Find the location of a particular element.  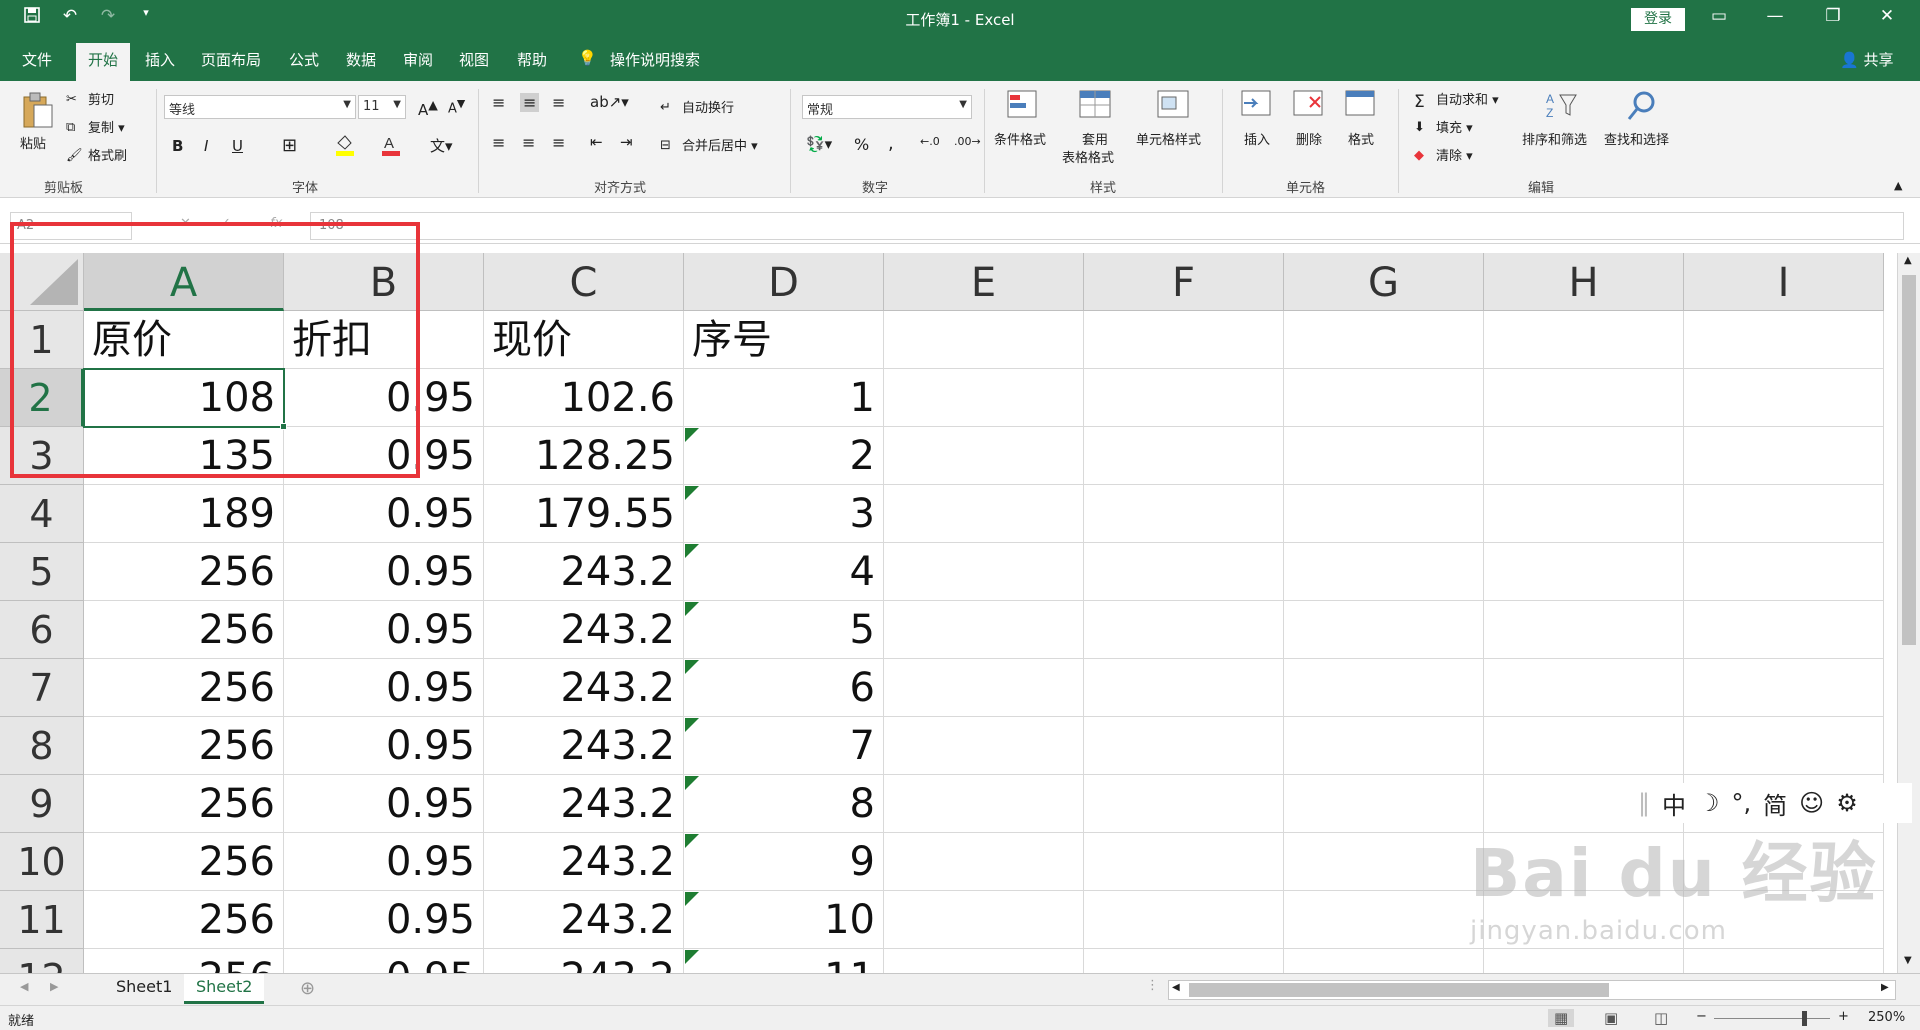

conditional-format-button: 条件格式 is located at coordinates (1020, 138).